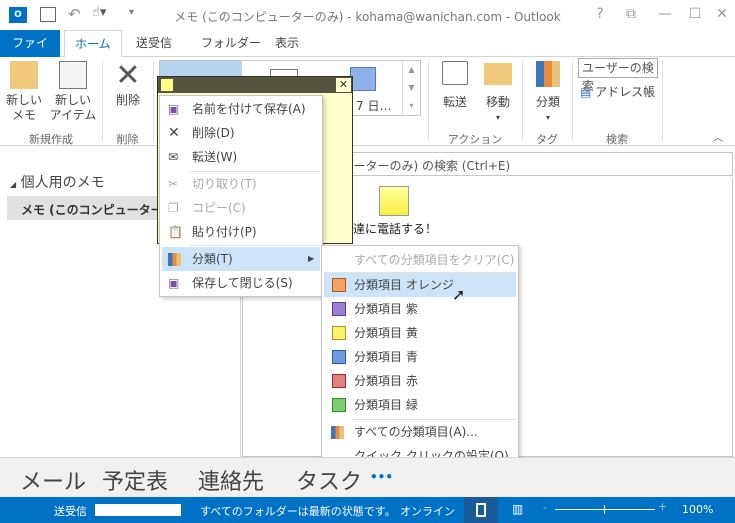  Describe the element at coordinates (695, 14) in the screenshot. I see `maximize-button: ☐` at that location.